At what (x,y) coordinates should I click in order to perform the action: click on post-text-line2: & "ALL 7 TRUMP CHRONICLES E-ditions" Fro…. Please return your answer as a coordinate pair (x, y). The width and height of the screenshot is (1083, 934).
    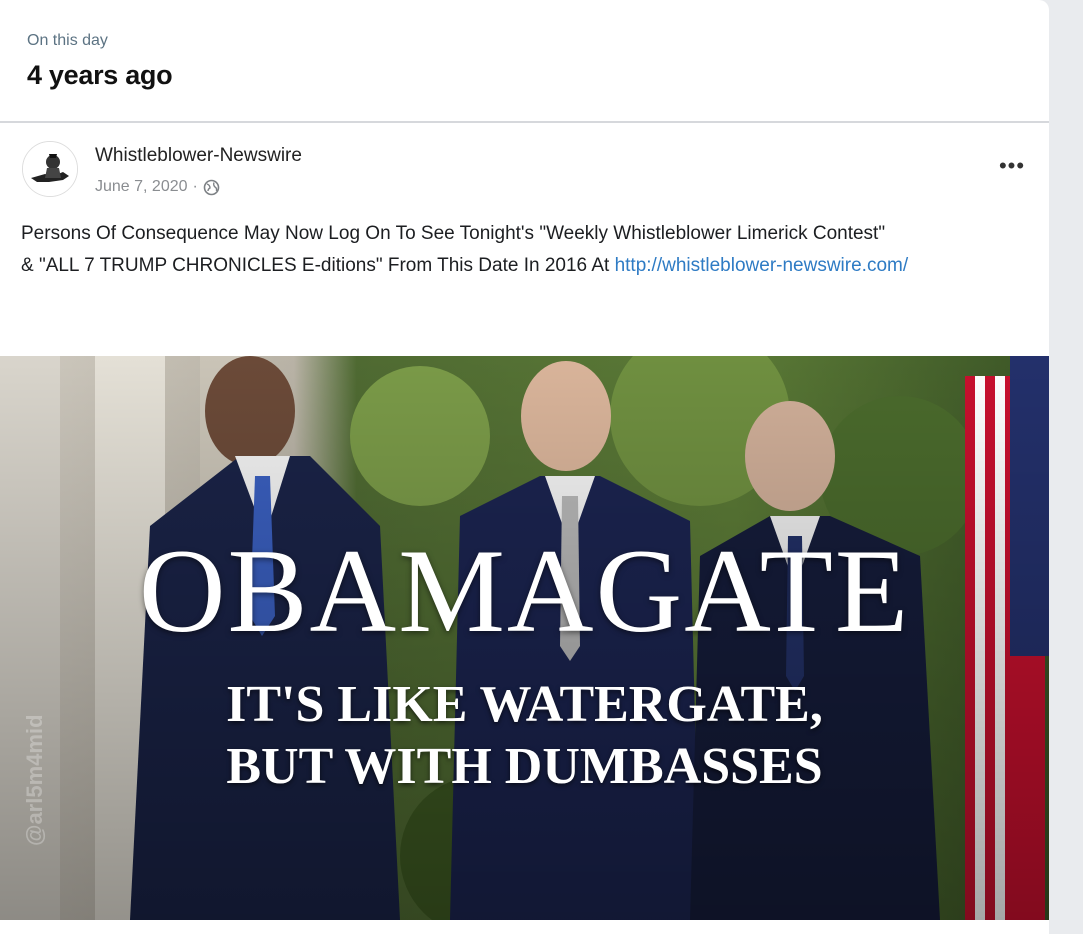
    Looking at the image, I should click on (318, 265).